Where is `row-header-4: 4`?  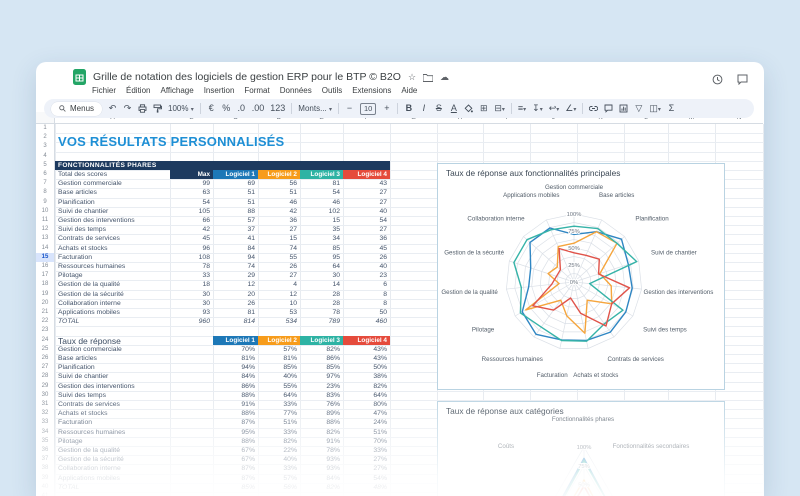
row-header-4: 4 is located at coordinates (45, 156).